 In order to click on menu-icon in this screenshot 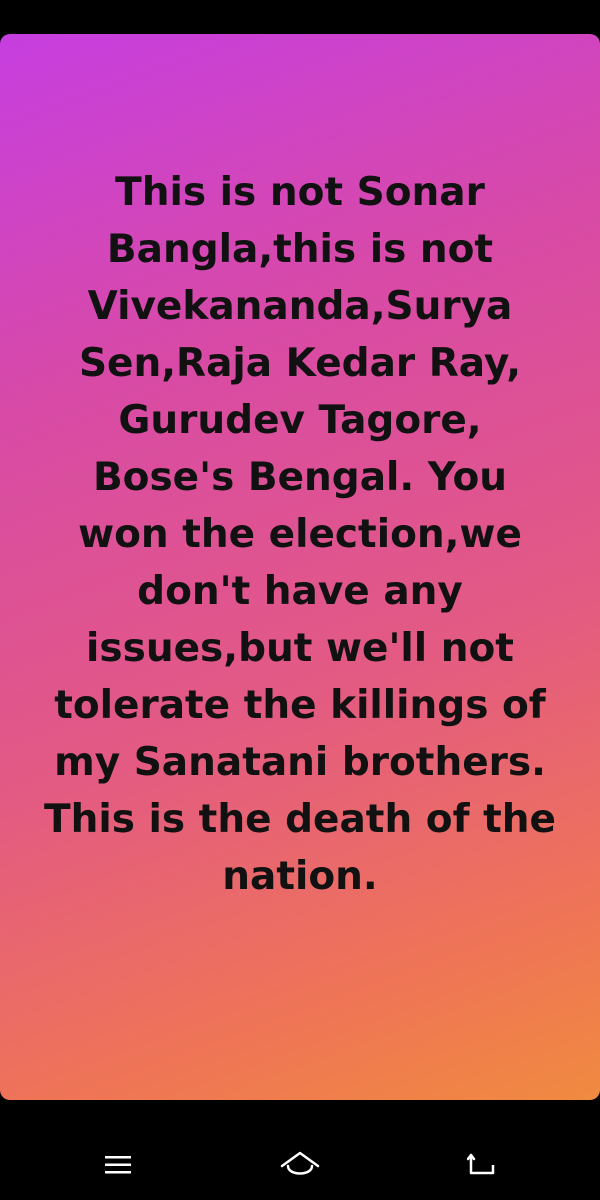, I will do `click(118, 1165)`.